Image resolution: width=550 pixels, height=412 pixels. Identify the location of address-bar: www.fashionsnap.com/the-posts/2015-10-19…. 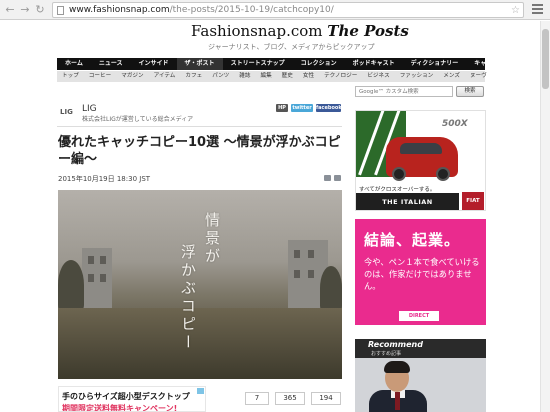
(288, 10).